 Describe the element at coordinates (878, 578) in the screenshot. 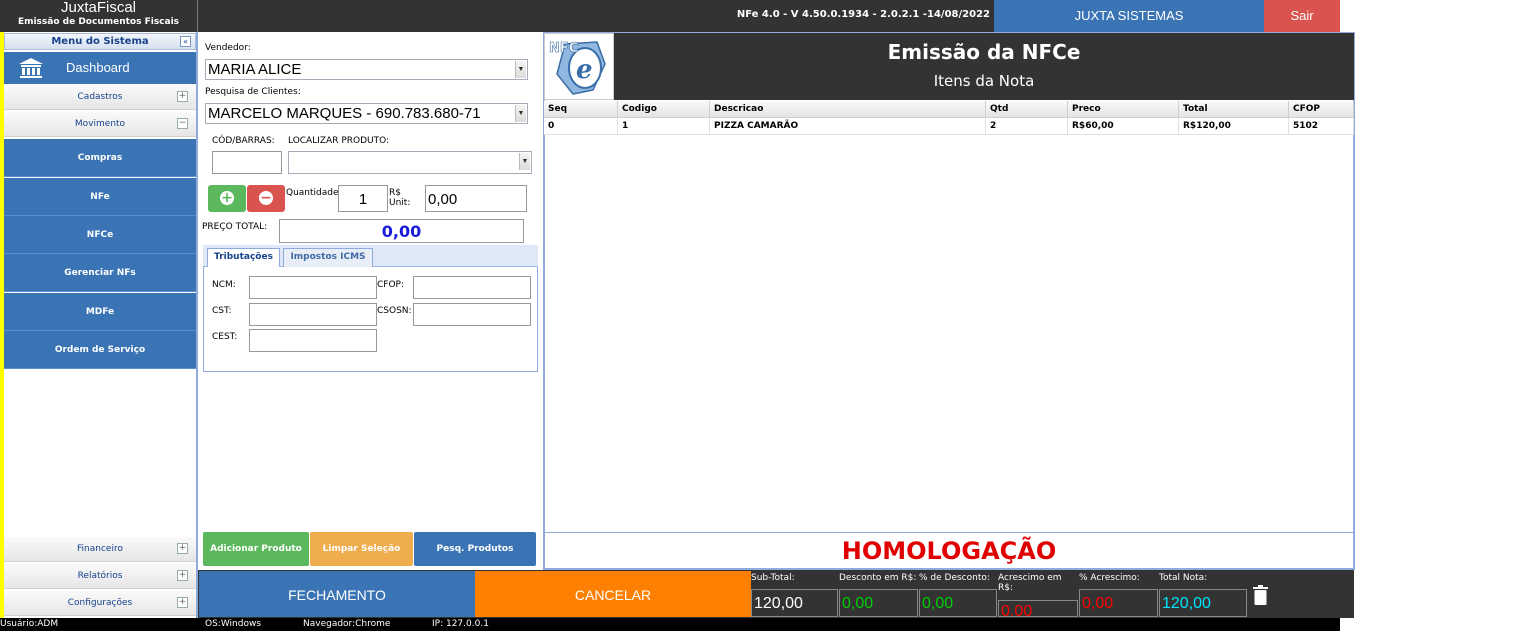

I see `desconto-rs-label: Desconto em R$:` at that location.